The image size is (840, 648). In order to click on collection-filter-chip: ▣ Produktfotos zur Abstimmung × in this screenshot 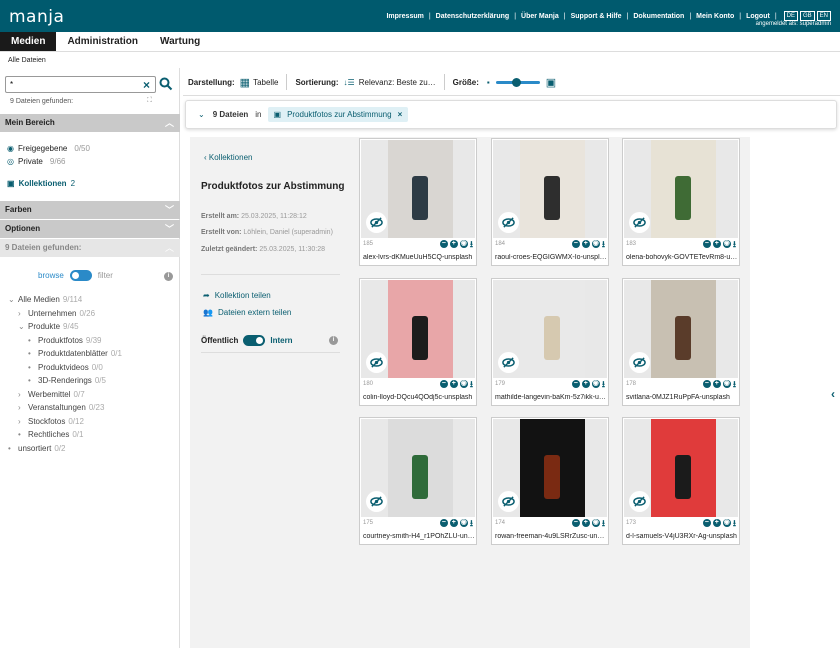, I will do `click(338, 114)`.